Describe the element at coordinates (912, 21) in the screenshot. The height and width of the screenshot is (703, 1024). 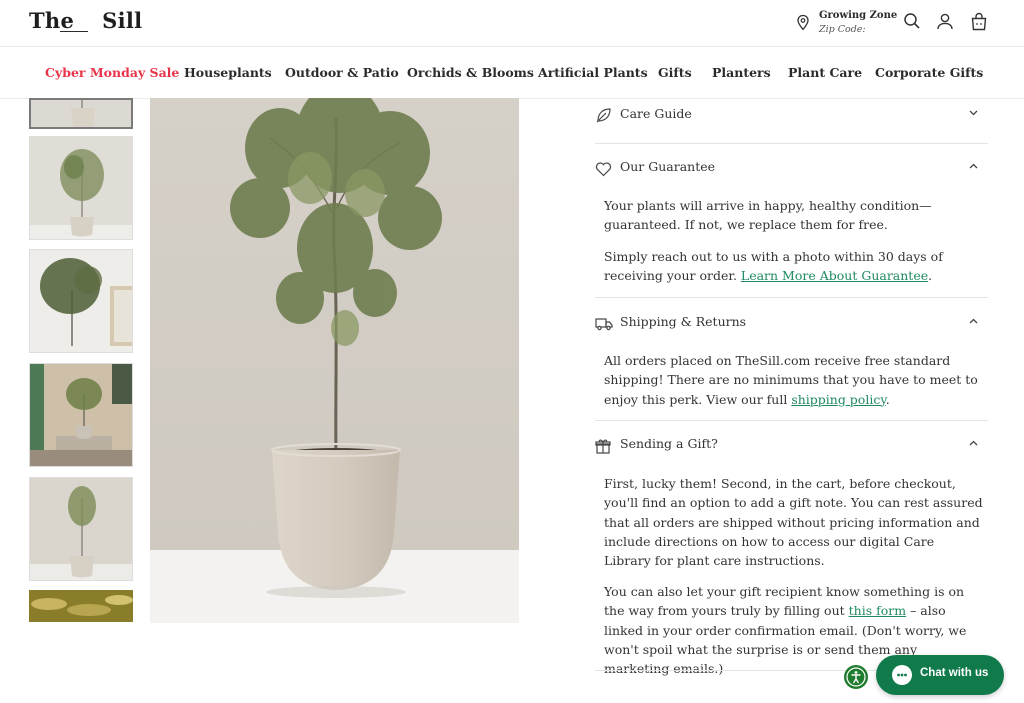
I see `search-icon` at that location.